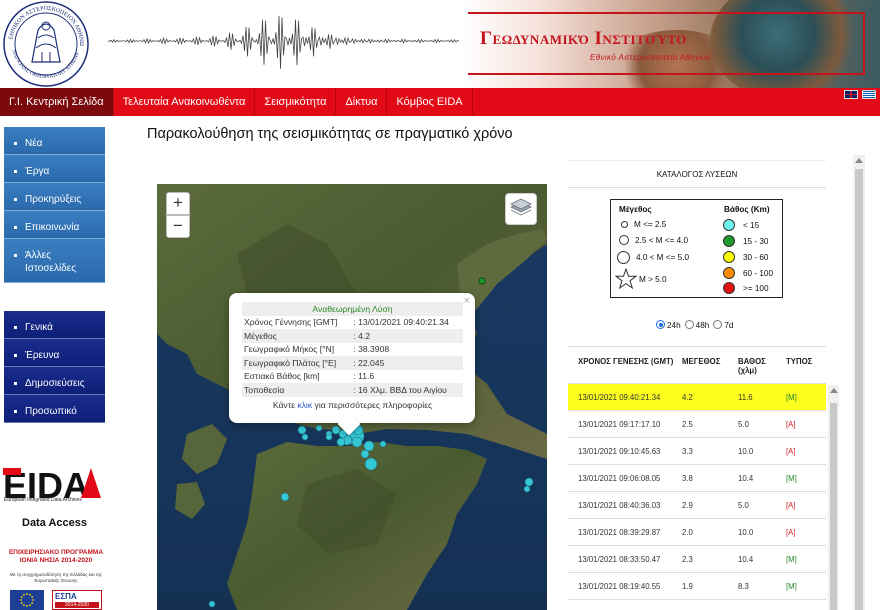  Describe the element at coordinates (178, 203) in the screenshot. I see `zoom-in-button: +` at that location.